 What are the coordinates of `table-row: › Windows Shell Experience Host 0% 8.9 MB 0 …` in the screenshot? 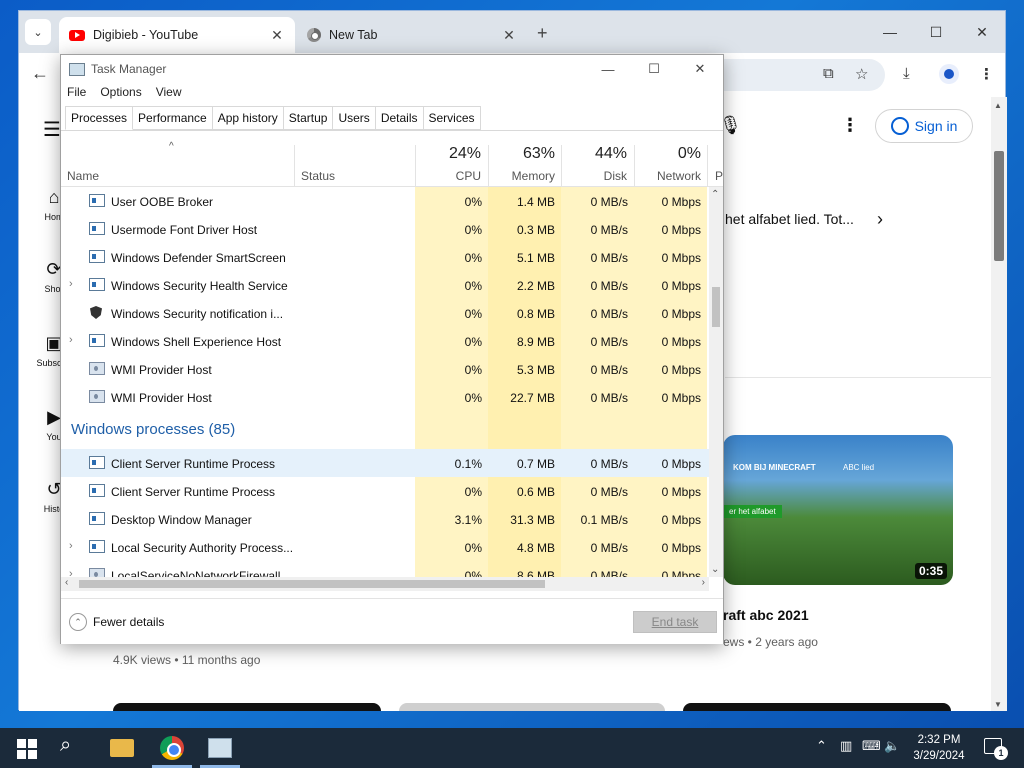 It's located at (385, 341).